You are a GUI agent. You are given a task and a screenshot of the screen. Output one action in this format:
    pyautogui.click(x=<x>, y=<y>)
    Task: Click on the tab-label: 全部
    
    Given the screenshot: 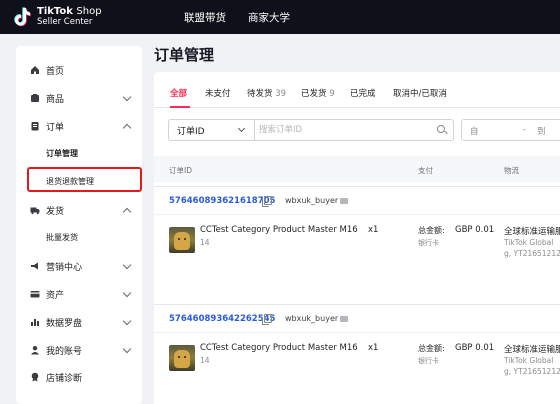 What is the action you would take?
    pyautogui.click(x=179, y=94)
    